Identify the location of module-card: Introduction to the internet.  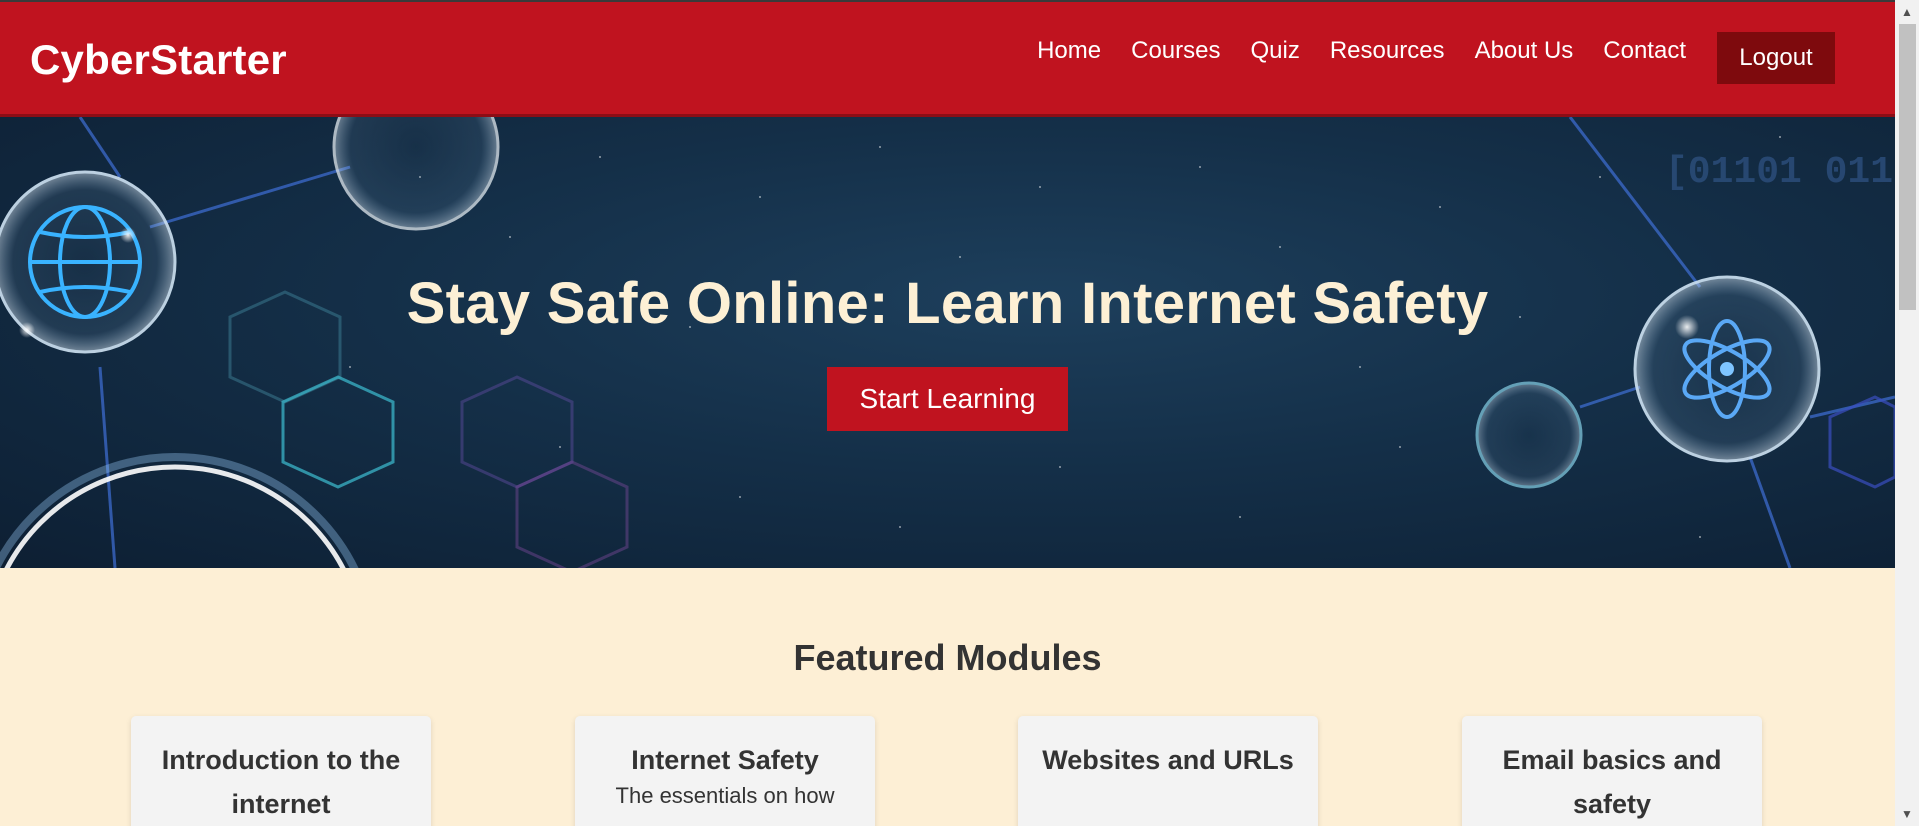
(281, 771).